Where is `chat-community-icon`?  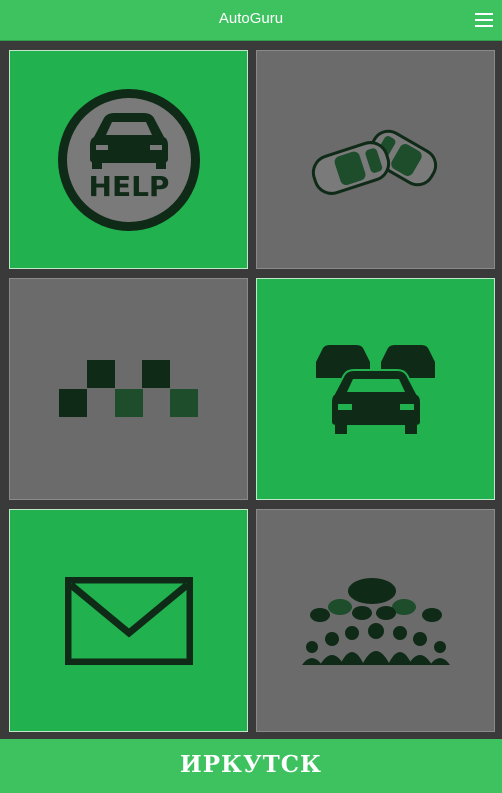
chat-community-icon is located at coordinates (375, 621).